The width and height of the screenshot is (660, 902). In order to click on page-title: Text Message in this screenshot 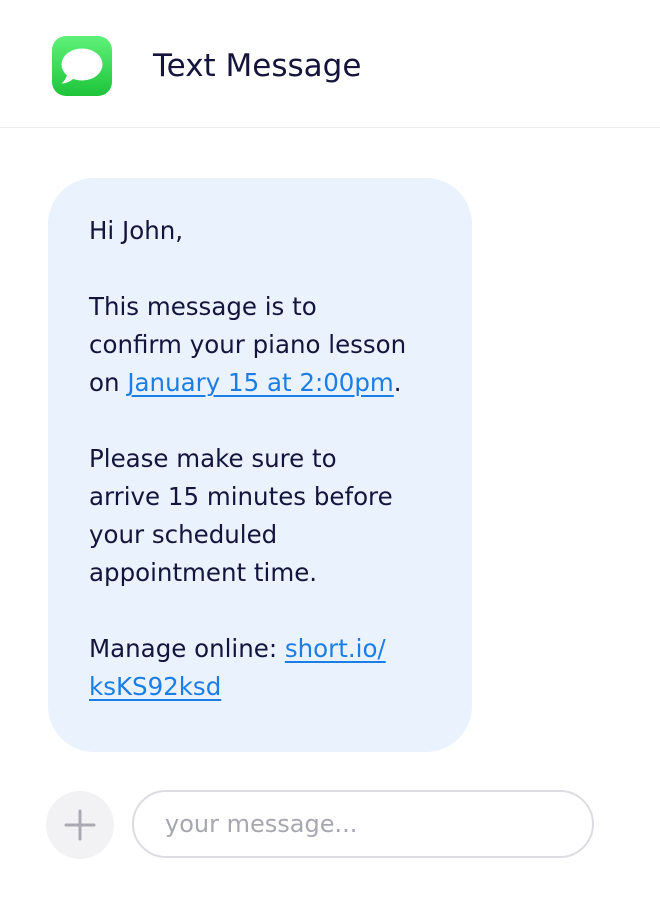, I will do `click(257, 66)`.